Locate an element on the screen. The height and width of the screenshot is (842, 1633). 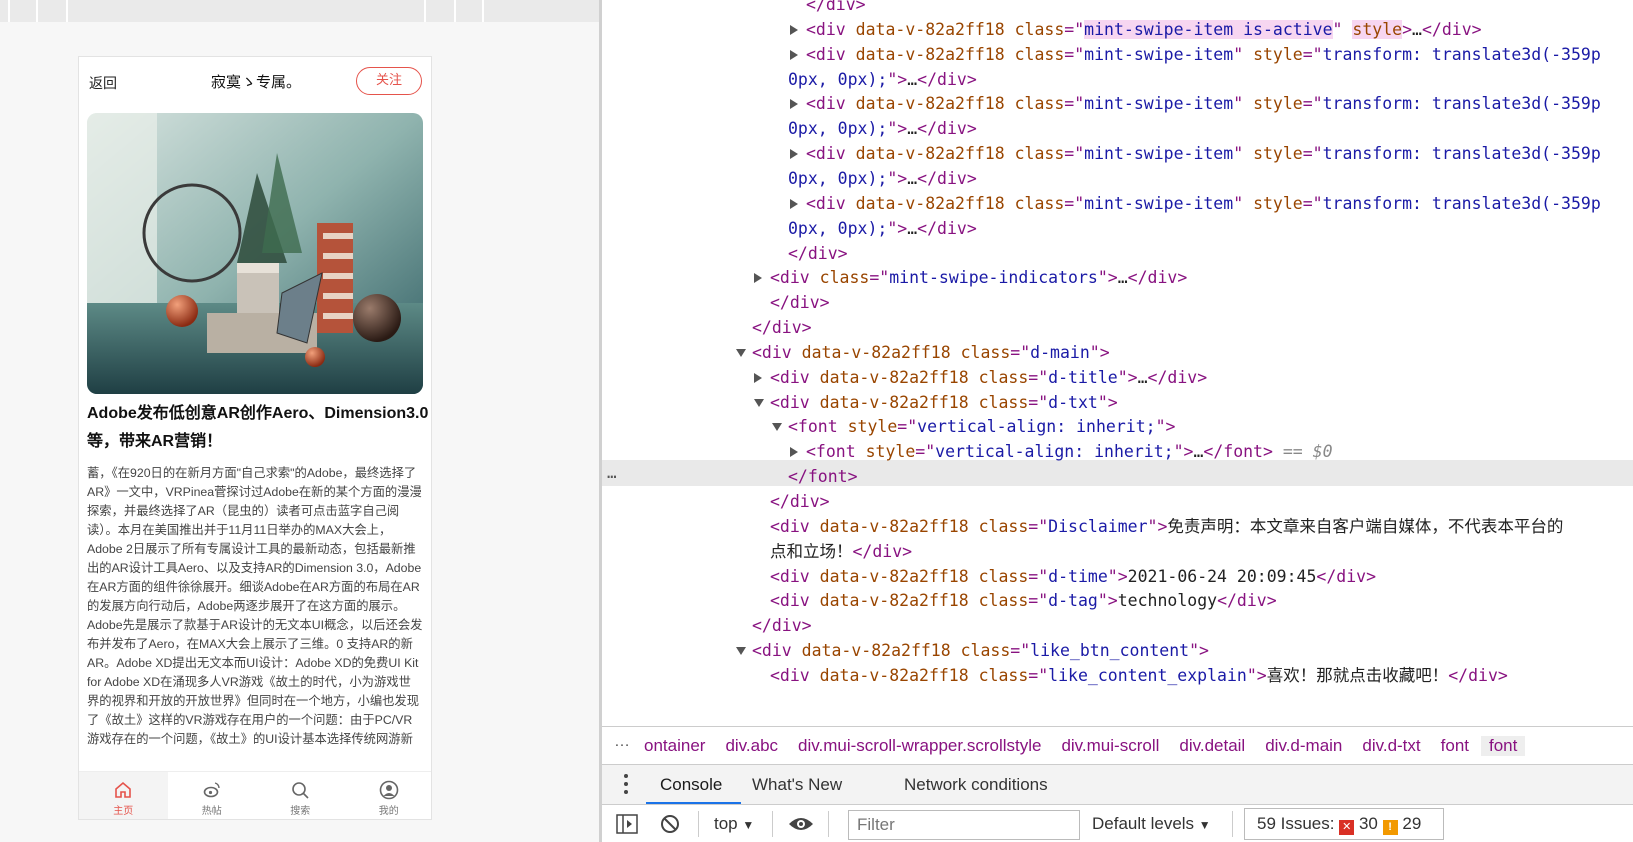
dom-node-line: <font style="vertical-align: inherit;"> is located at coordinates (981, 427).